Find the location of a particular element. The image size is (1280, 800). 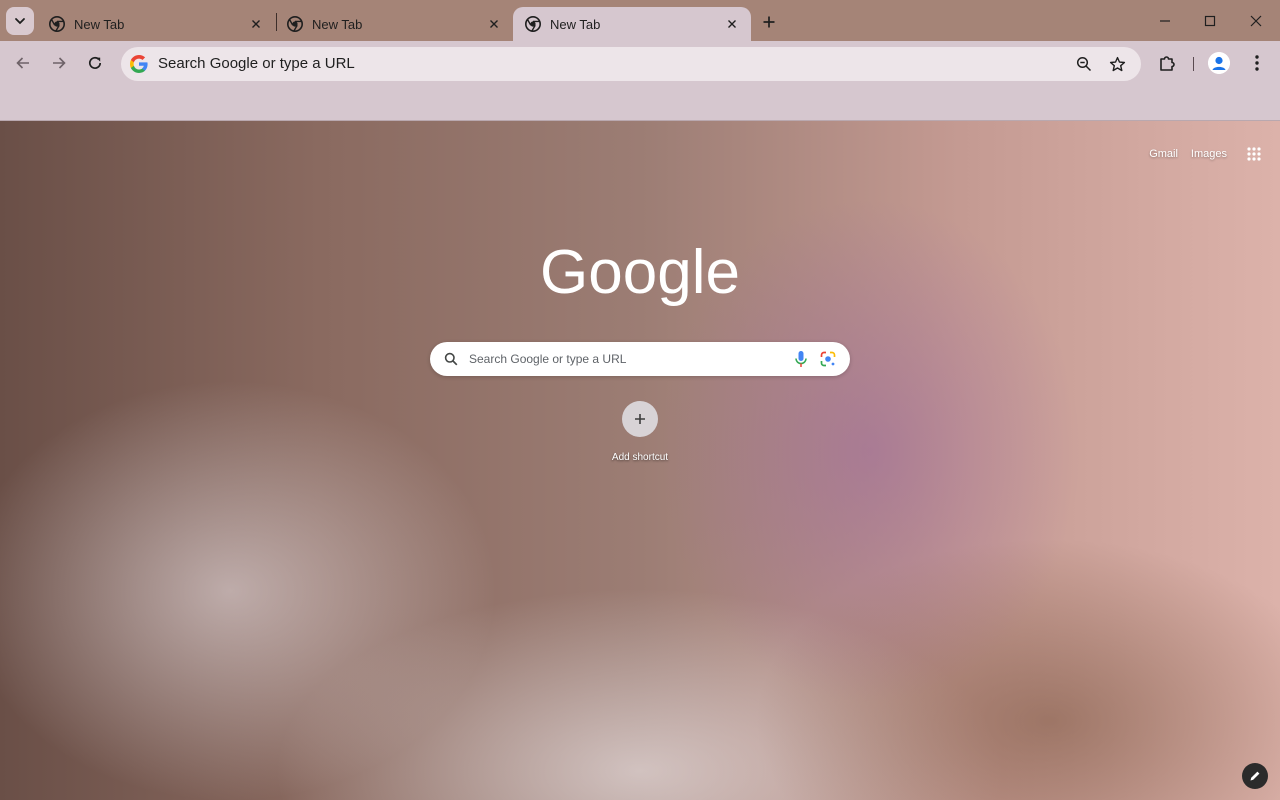

avatar-icon is located at coordinates (1219, 63).